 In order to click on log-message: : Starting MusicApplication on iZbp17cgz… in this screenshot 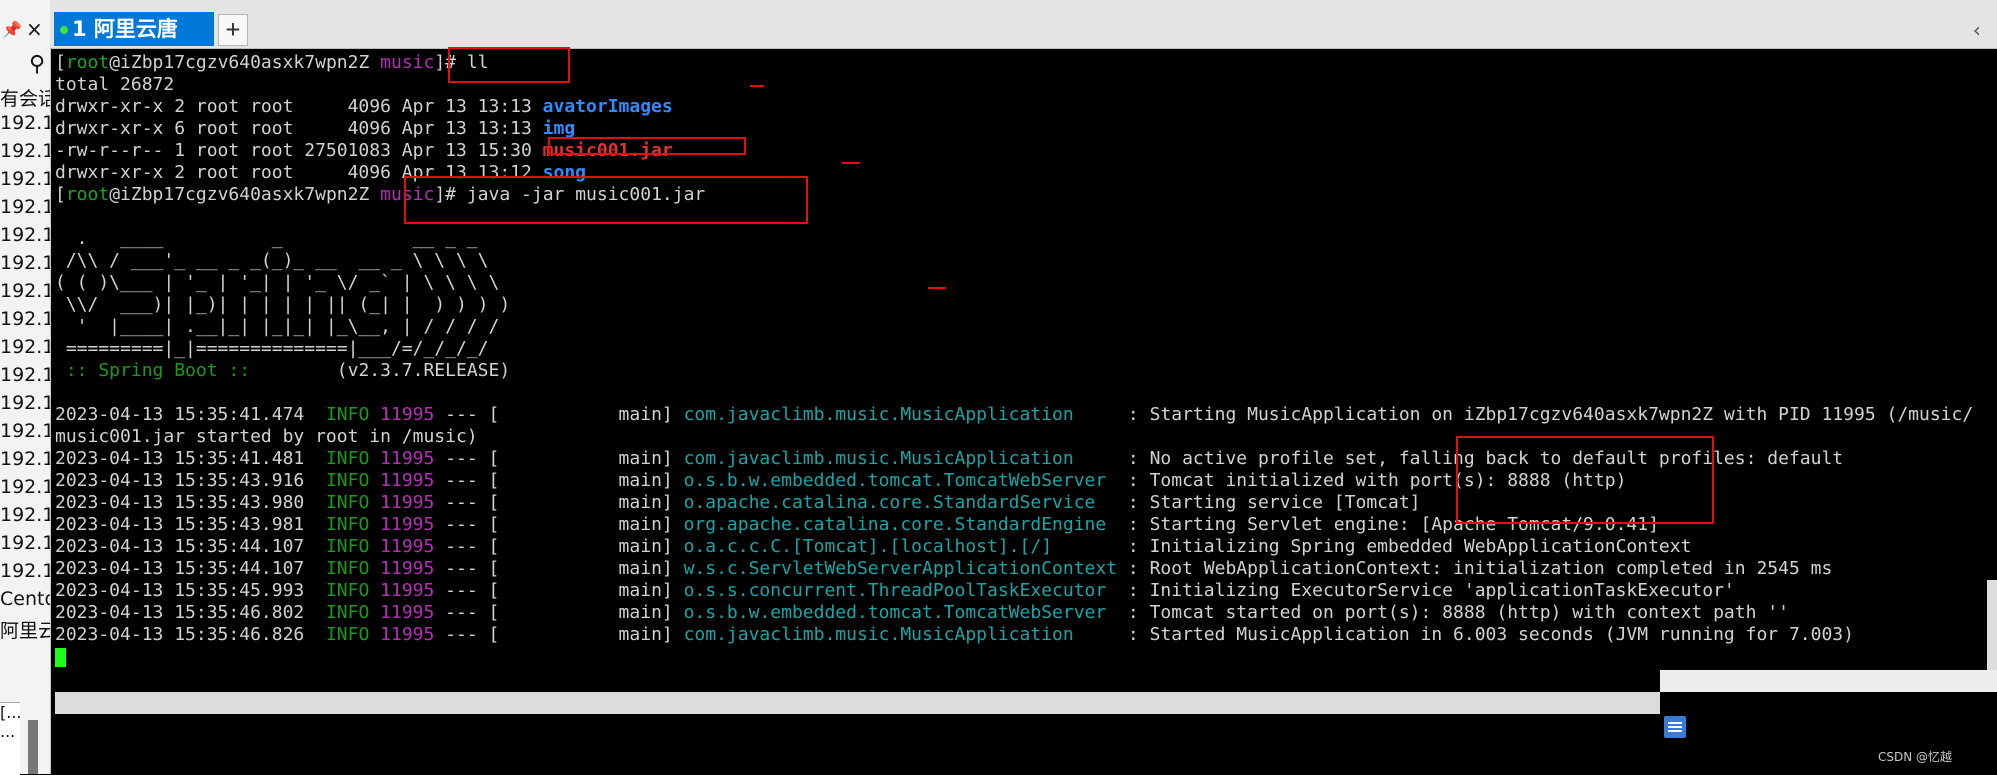, I will do `click(1550, 414)`.